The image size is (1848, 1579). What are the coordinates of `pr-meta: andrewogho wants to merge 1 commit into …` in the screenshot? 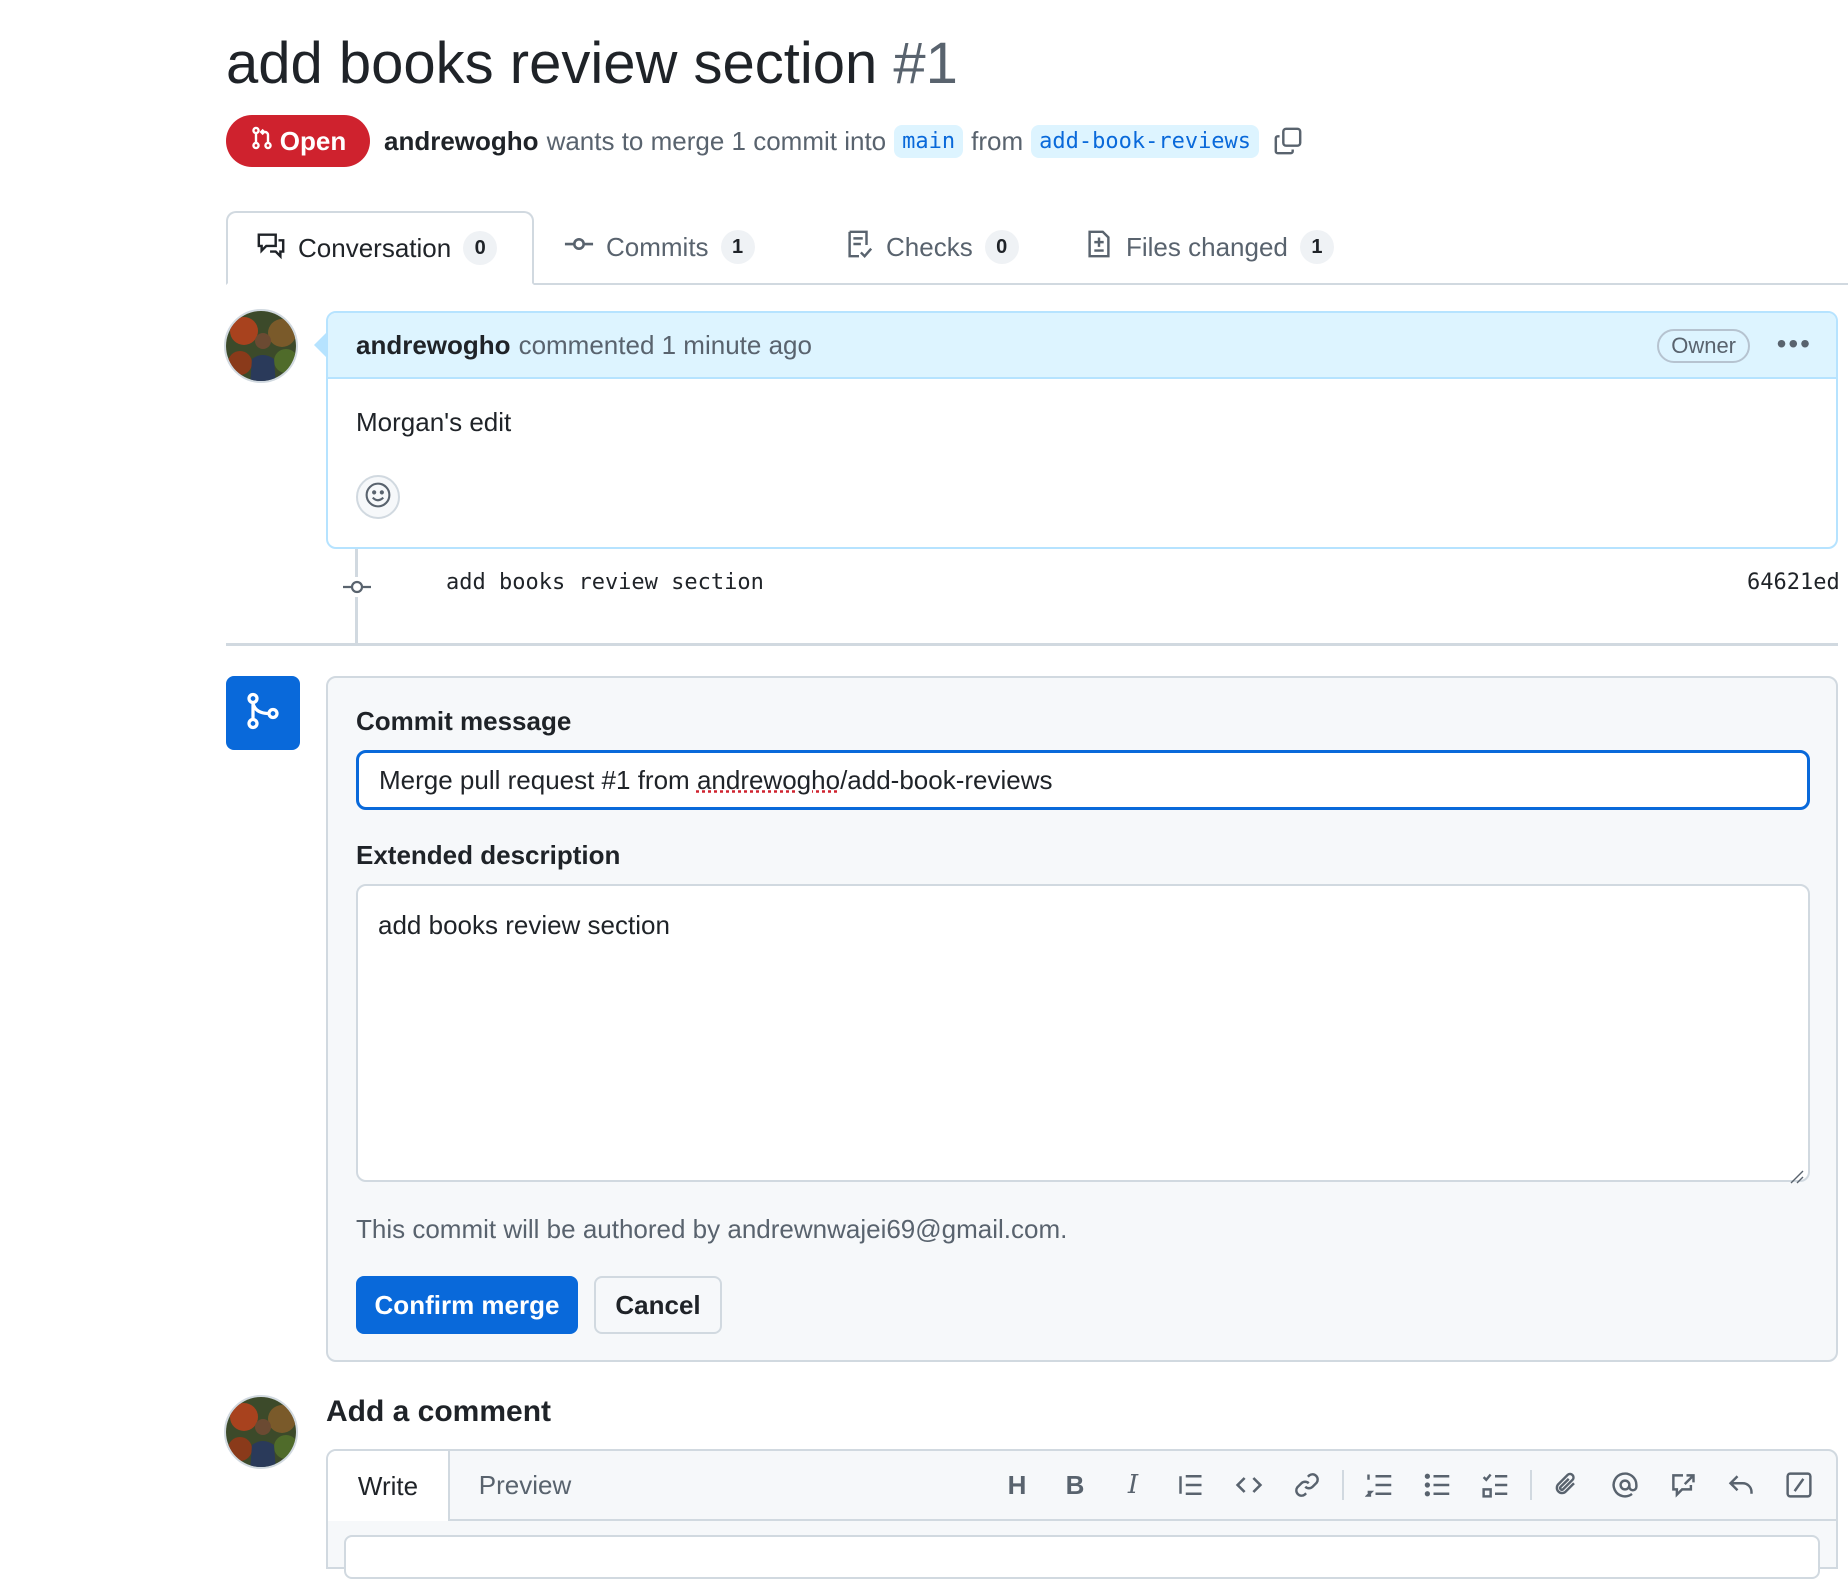 It's located at (843, 141).